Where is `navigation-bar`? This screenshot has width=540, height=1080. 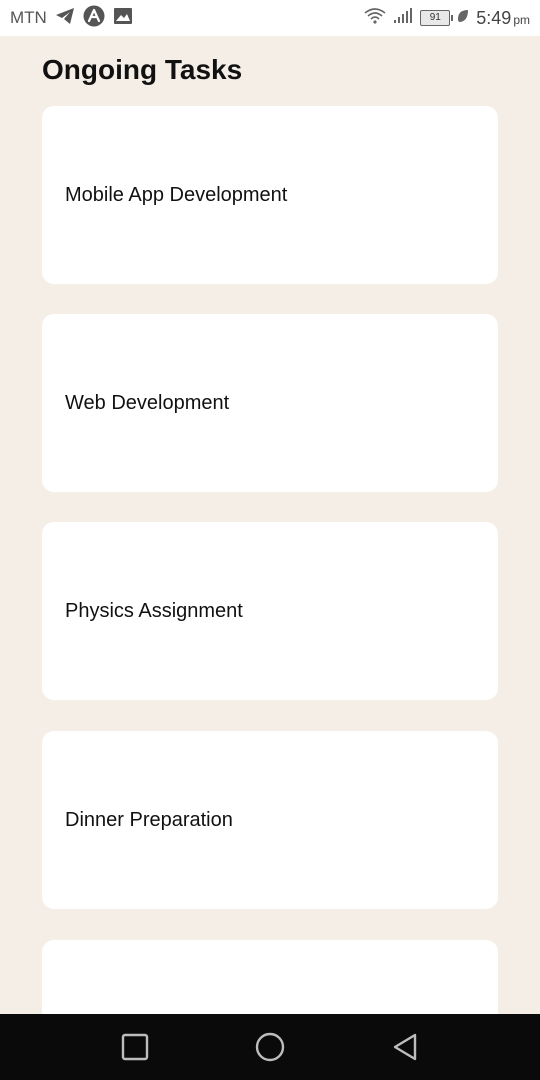
navigation-bar is located at coordinates (270, 1047).